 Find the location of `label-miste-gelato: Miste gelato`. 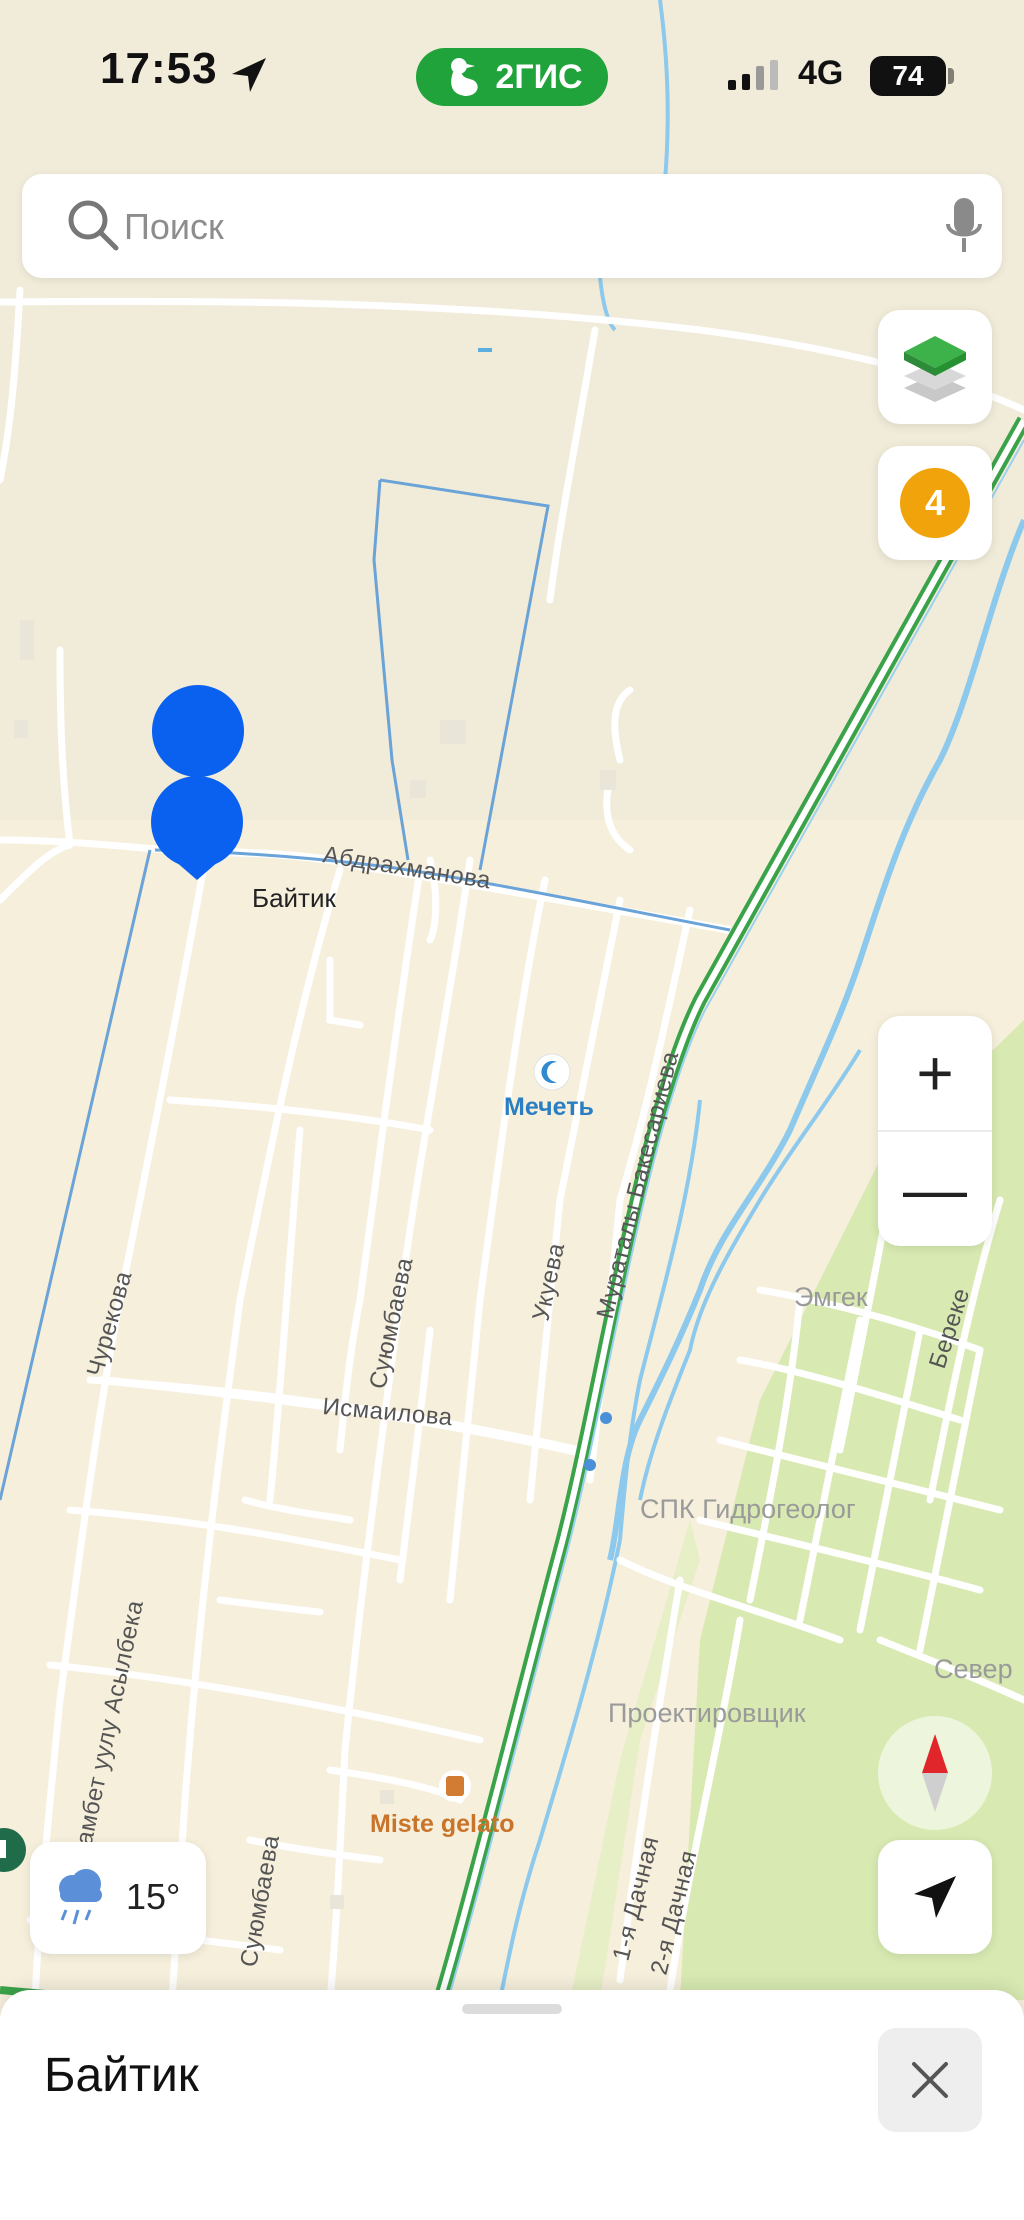

label-miste-gelato: Miste gelato is located at coordinates (442, 1824).